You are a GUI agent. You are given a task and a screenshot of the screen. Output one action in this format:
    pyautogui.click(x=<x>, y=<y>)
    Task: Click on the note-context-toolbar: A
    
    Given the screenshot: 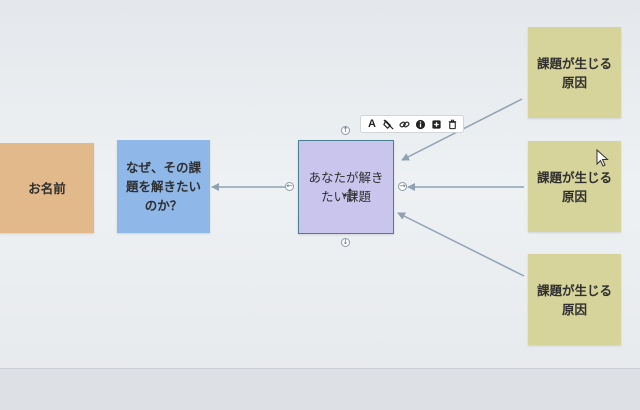 What is the action you would take?
    pyautogui.click(x=412, y=124)
    